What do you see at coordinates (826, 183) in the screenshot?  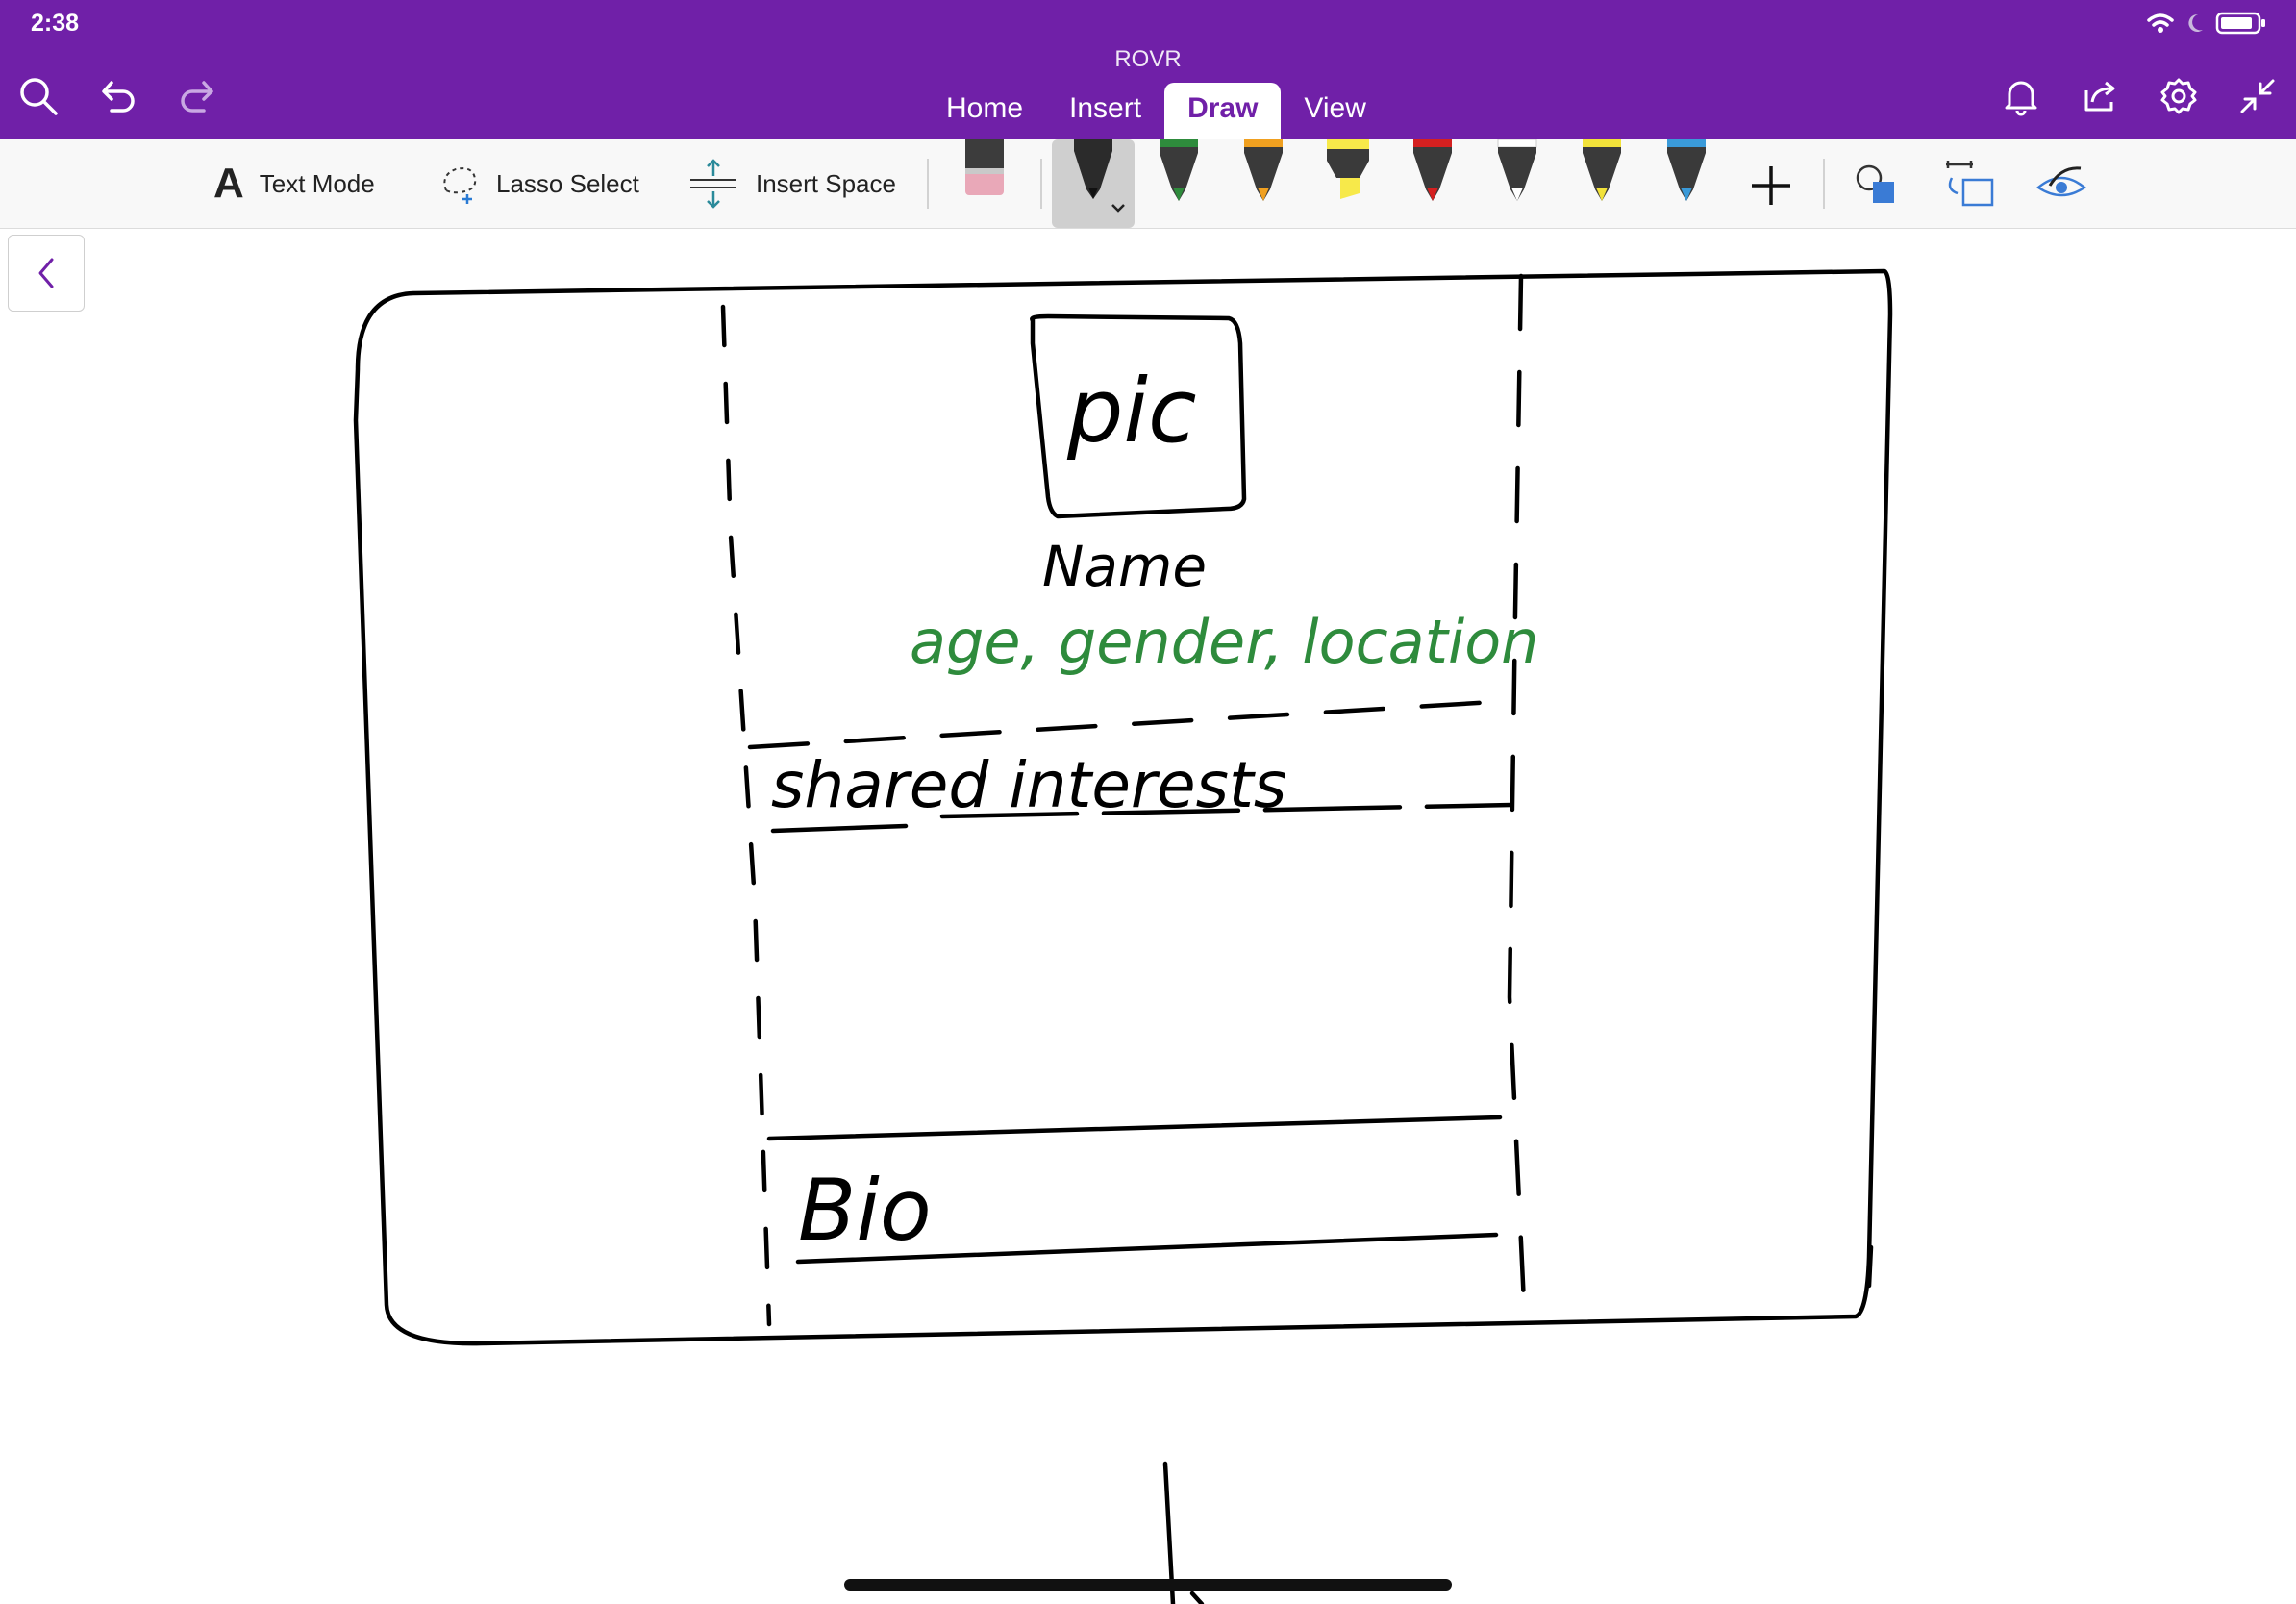 I see `insert-space-label: Insert Space` at bounding box center [826, 183].